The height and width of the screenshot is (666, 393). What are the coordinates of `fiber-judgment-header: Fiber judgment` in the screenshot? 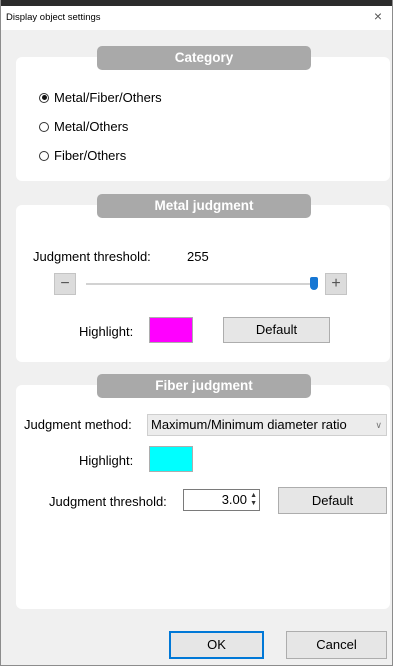 It's located at (204, 386).